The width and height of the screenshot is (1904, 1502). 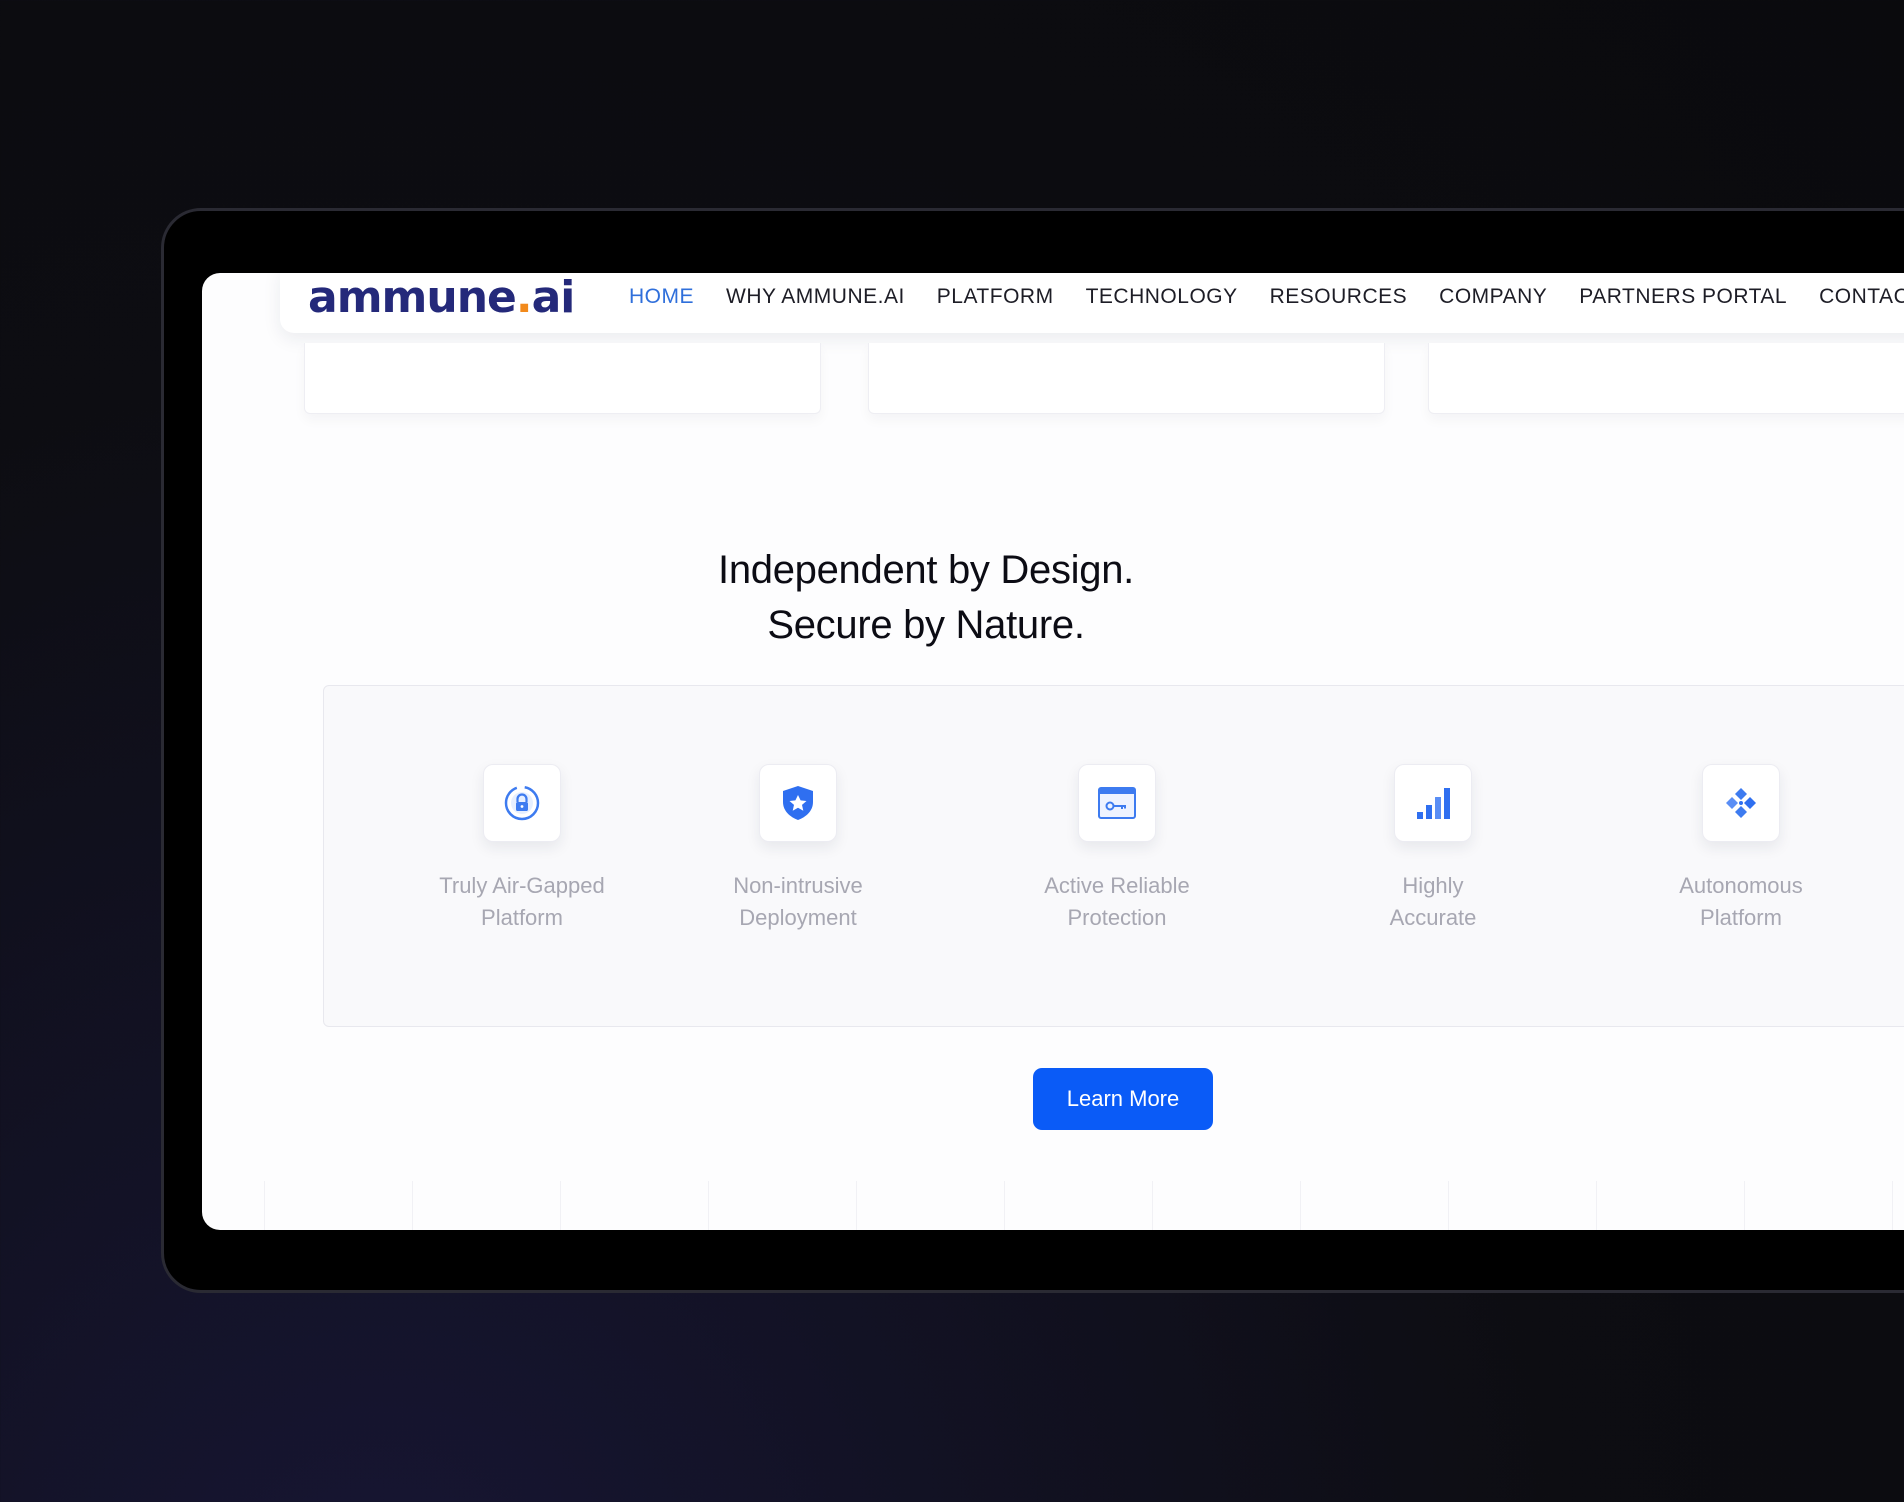 I want to click on nav-contact: CONTACT, so click(x=1861, y=297).